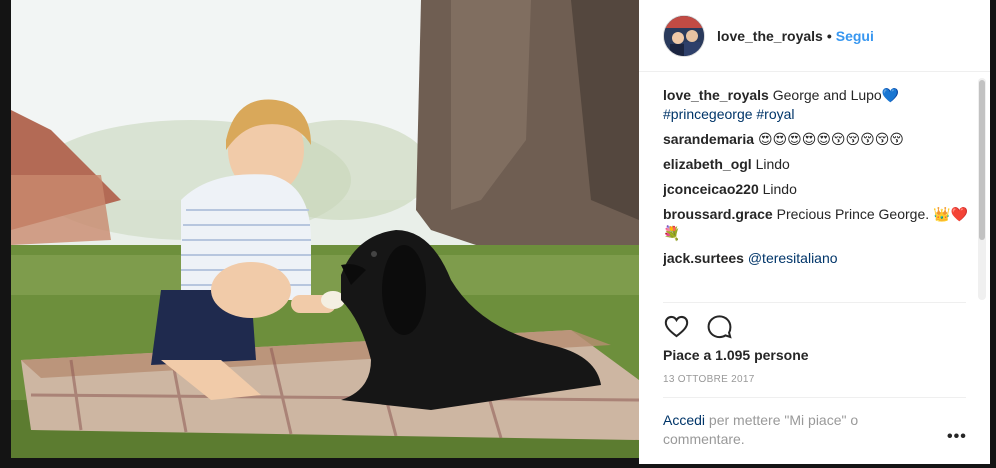 The height and width of the screenshot is (468, 996). Describe the element at coordinates (708, 139) in the screenshot. I see `comment-username: sarandemaria` at that location.